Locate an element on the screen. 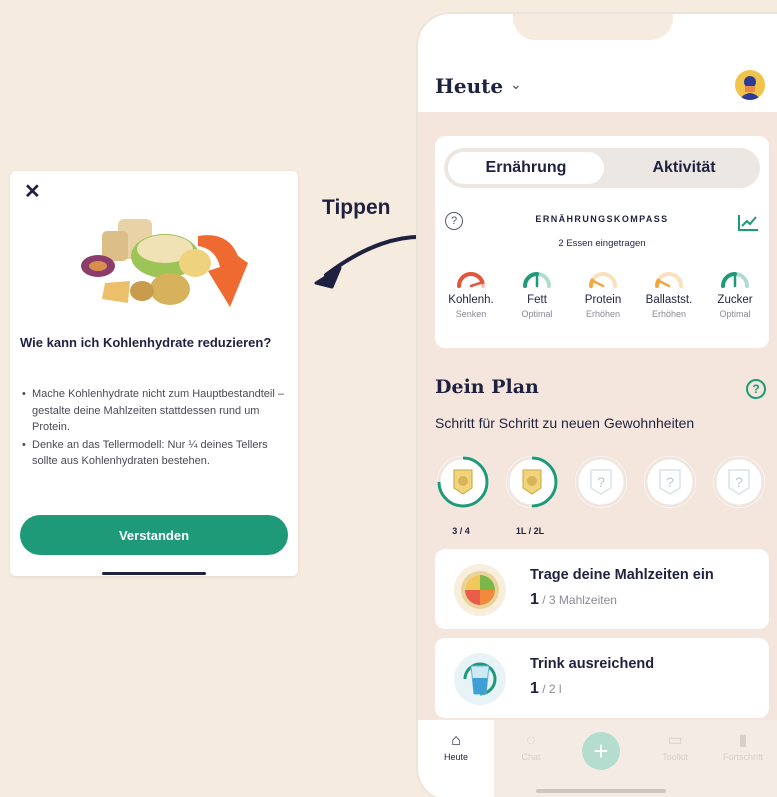 The width and height of the screenshot is (777, 797). gauge-item: Protein Erhöhen is located at coordinates (603, 292).